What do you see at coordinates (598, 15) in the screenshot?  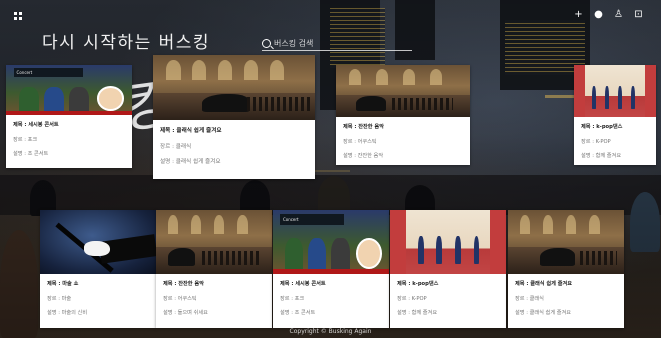 I see `bell-icon: ●` at bounding box center [598, 15].